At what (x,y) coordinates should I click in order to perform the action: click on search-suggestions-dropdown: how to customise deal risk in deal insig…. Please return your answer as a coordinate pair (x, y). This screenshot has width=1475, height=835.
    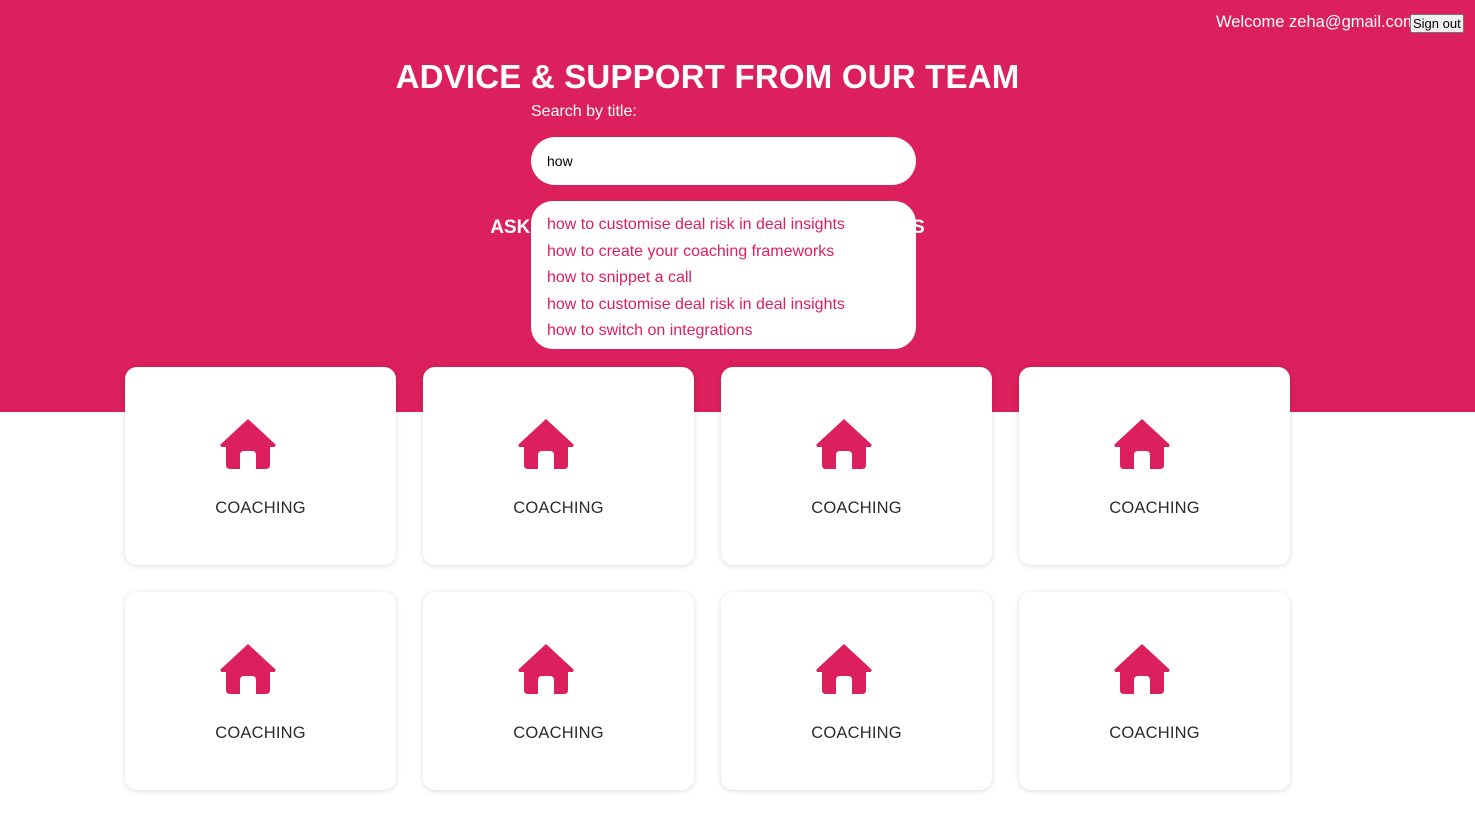
    Looking at the image, I should click on (723, 275).